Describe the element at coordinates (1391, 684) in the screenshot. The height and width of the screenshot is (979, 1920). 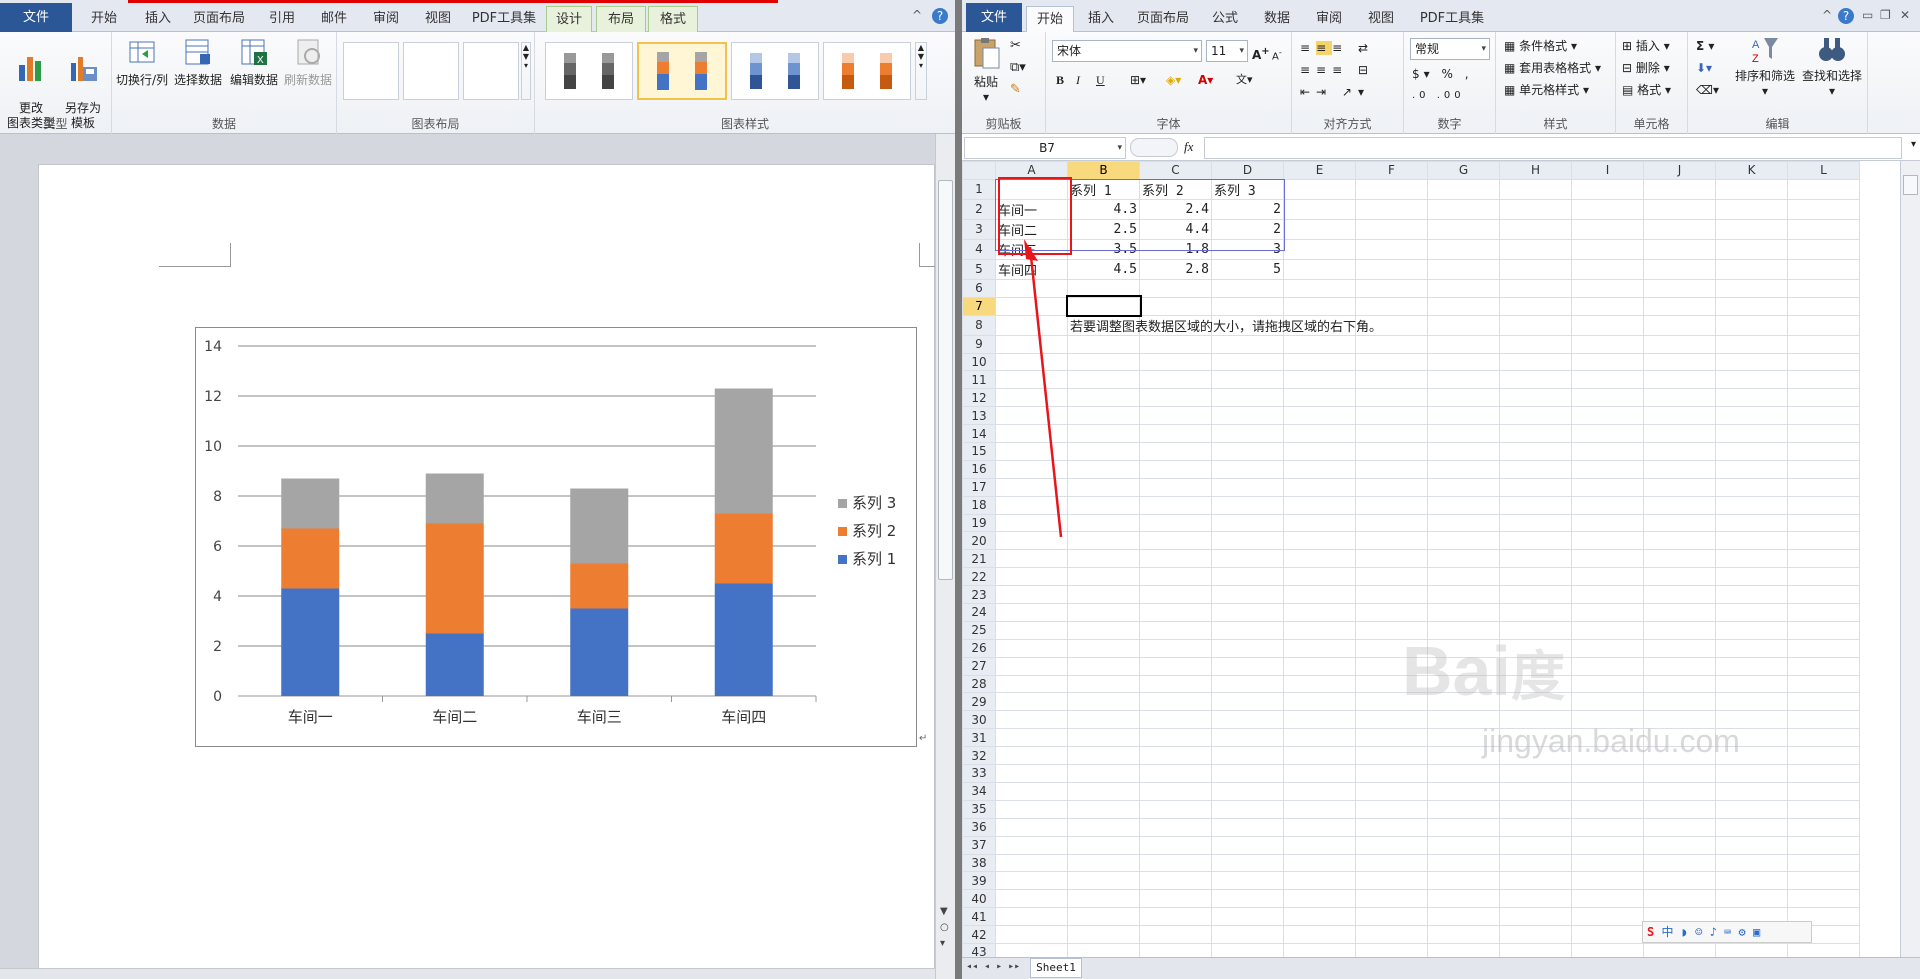
I see `cell-f28` at that location.